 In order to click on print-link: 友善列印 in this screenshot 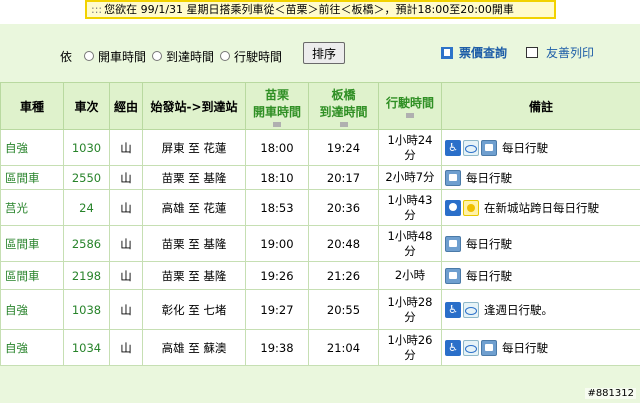, I will do `click(560, 52)`.